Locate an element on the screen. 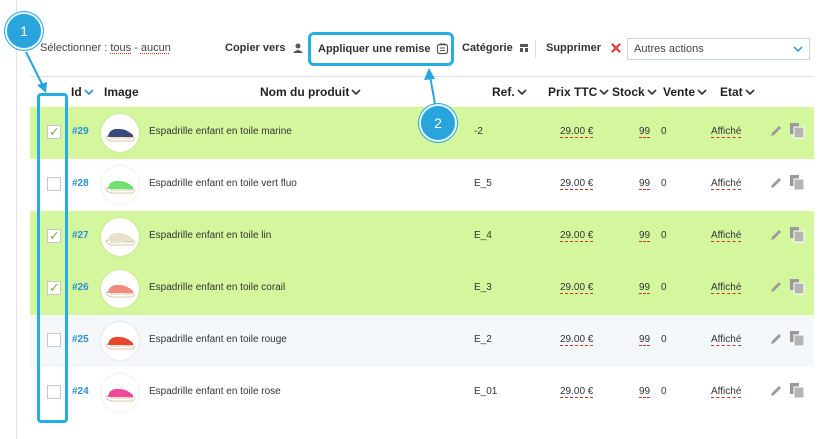 The image size is (832, 439). callout-arrows is located at coordinates (230, 78).